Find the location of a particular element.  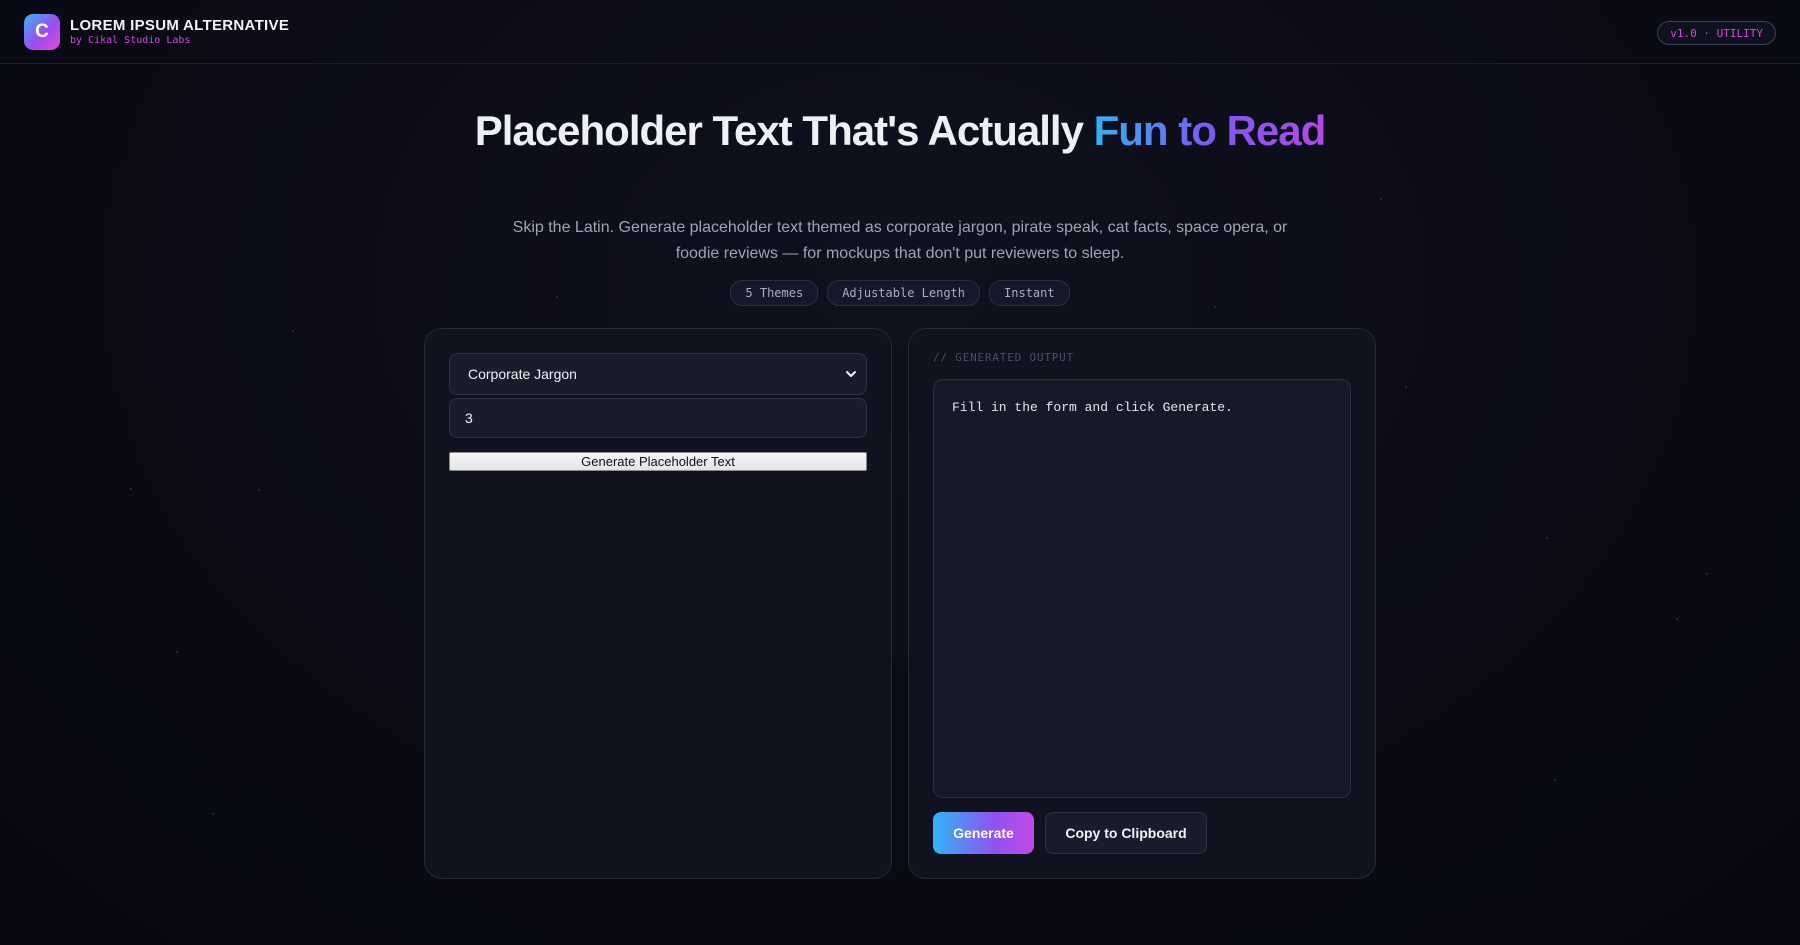

app-title: LOREM IPSUM ALTERNATIVE is located at coordinates (180, 25).